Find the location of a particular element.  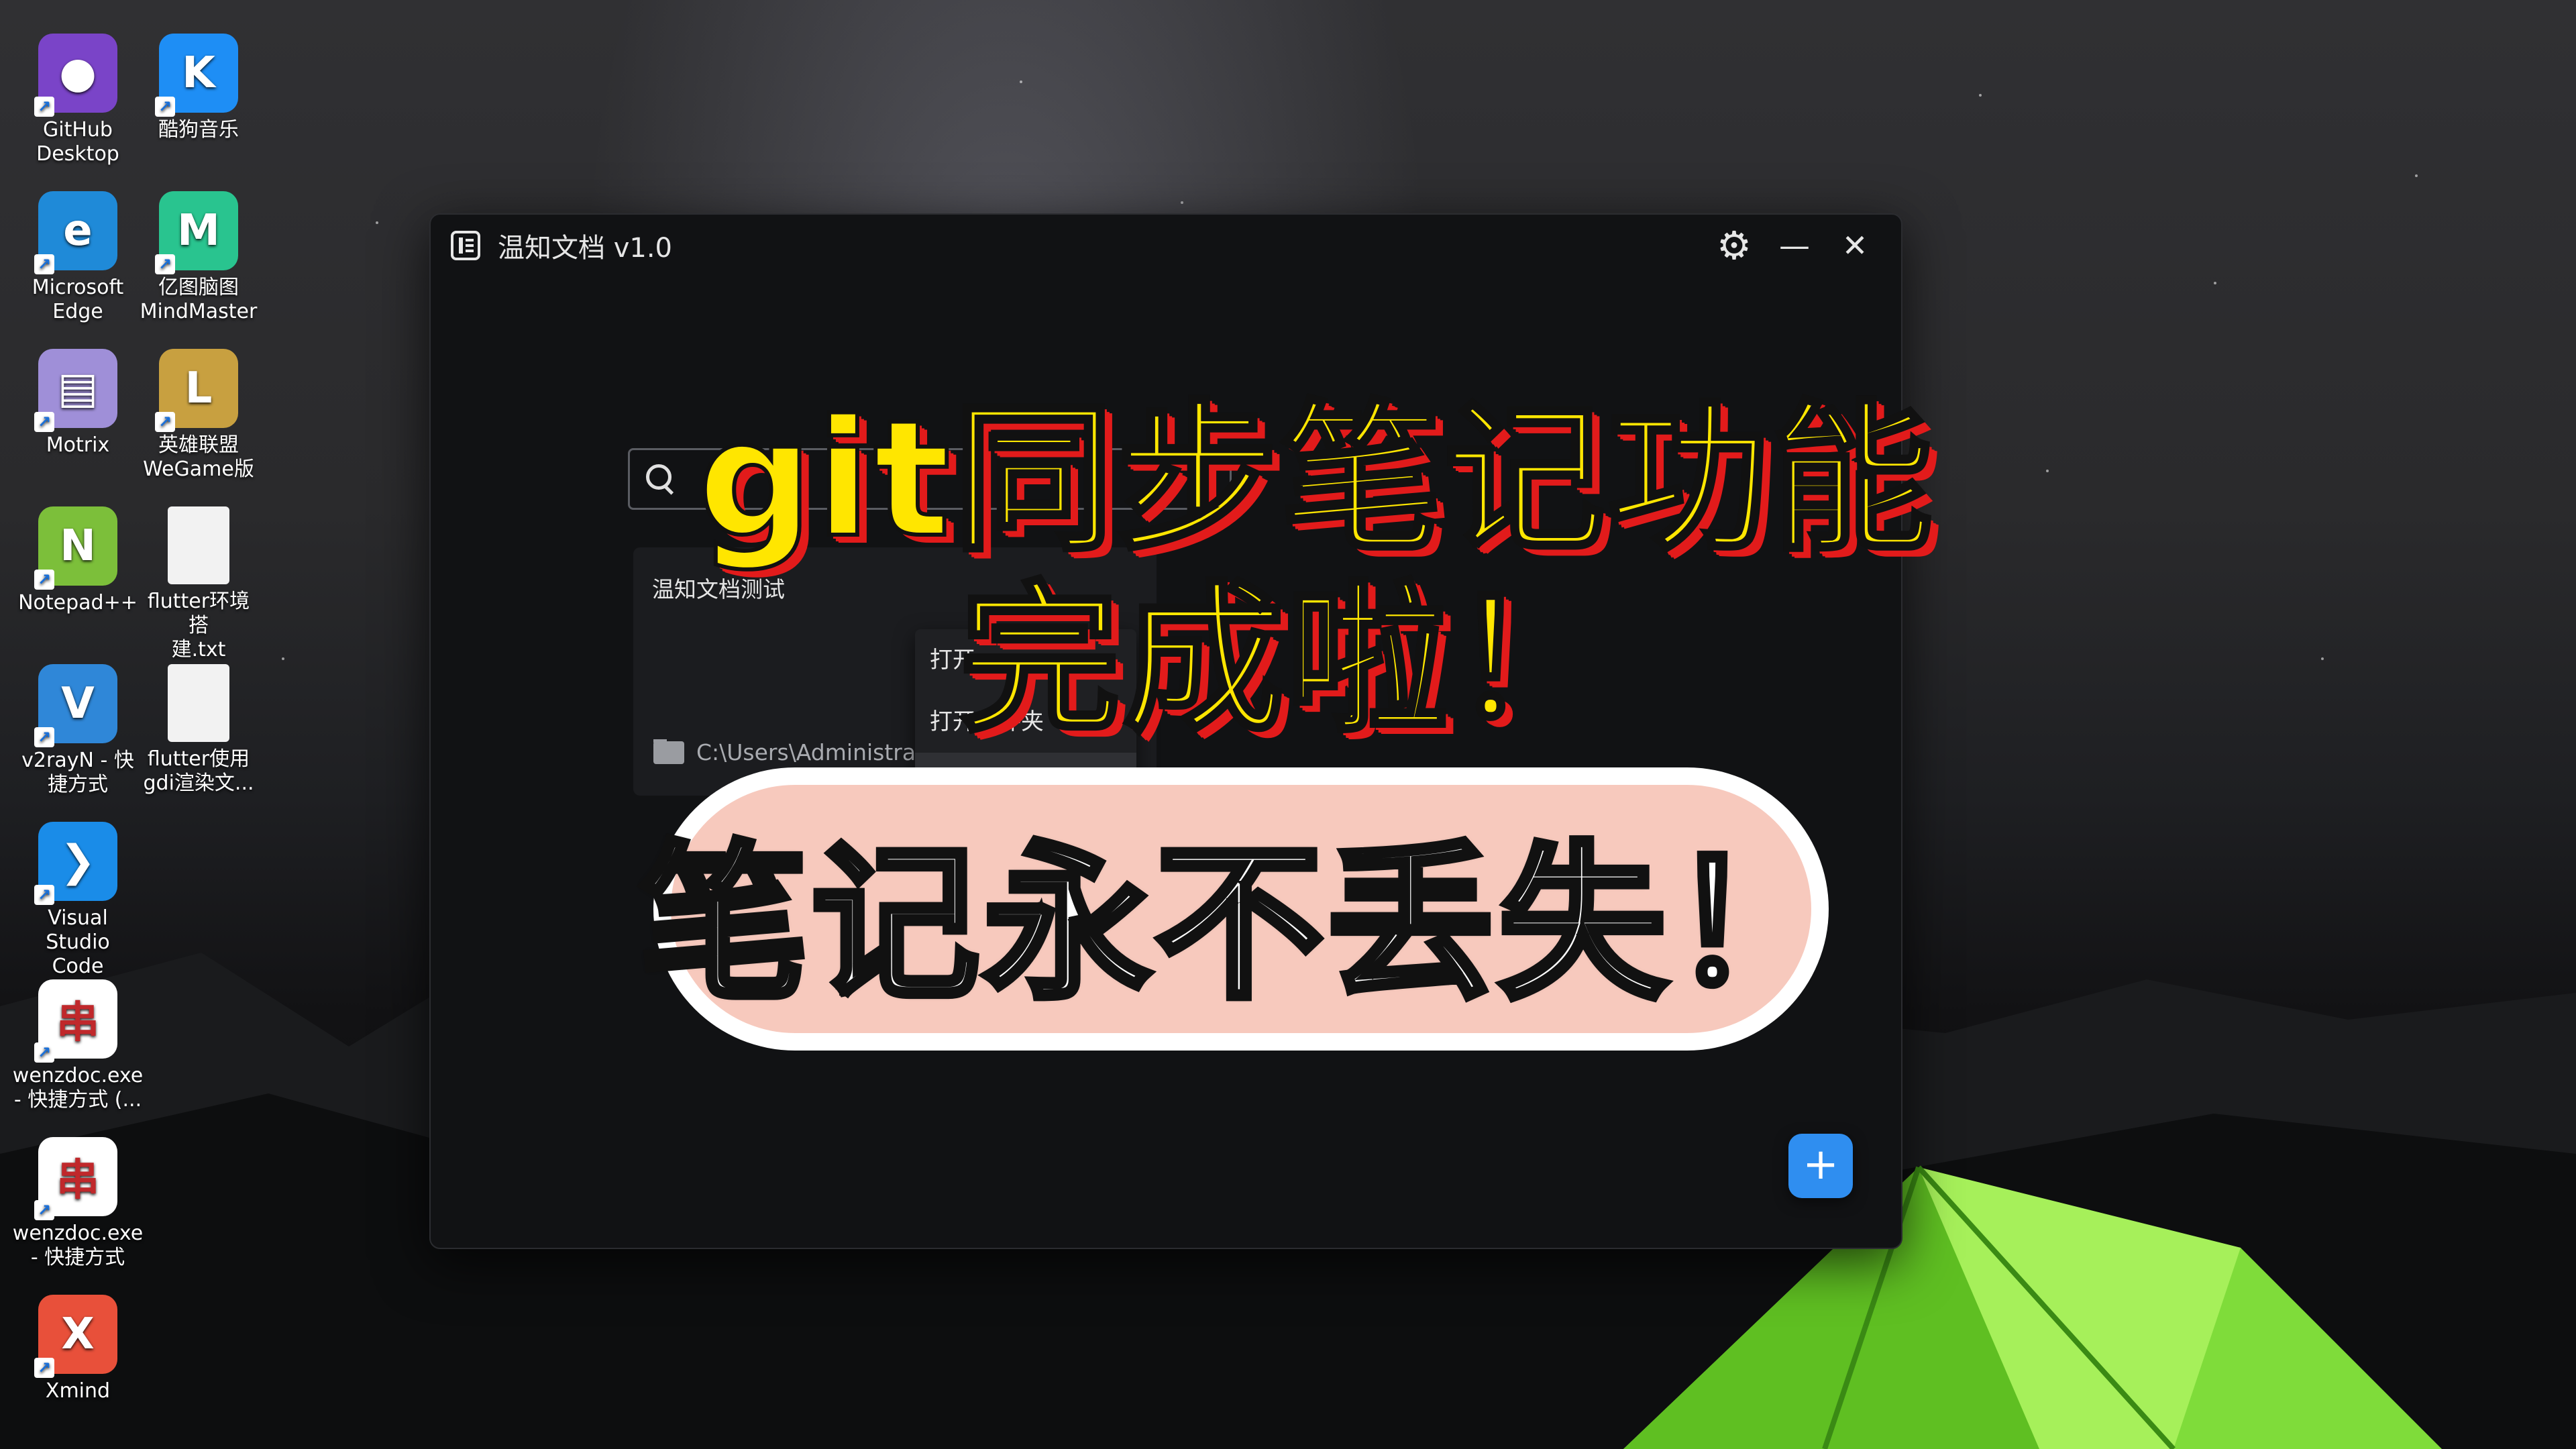

window-title: 温知文档 v1.0 is located at coordinates (585, 248).